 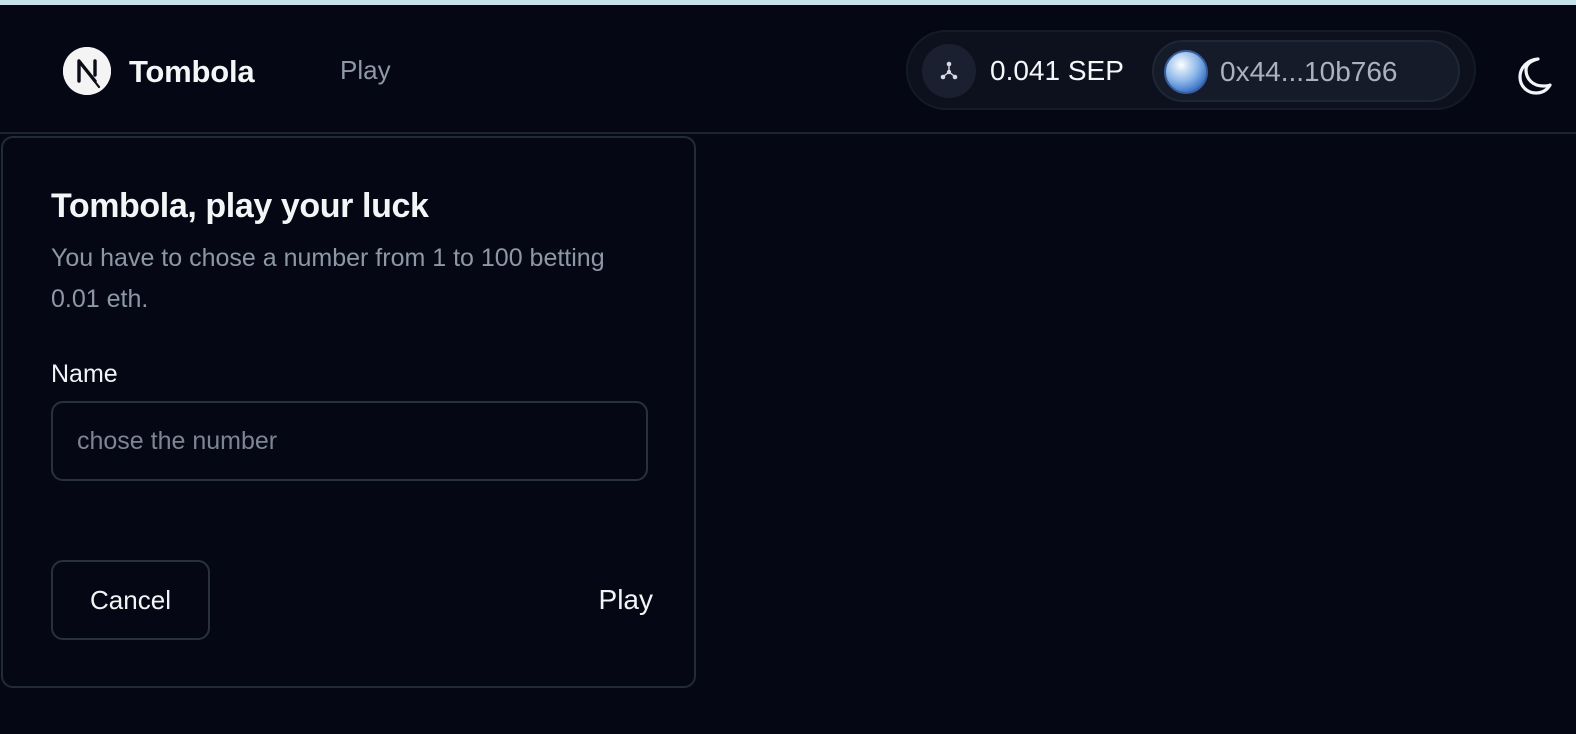 I want to click on wallet-balance: 0.041 SEP, so click(x=1057, y=70).